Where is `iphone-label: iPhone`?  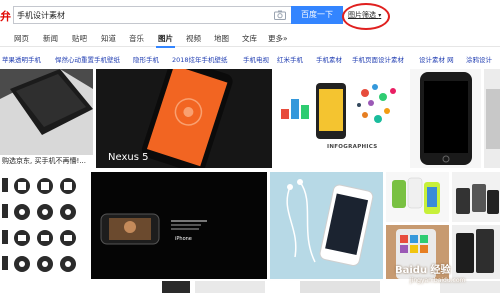
iphone-label: iPhone is located at coordinates (183, 239).